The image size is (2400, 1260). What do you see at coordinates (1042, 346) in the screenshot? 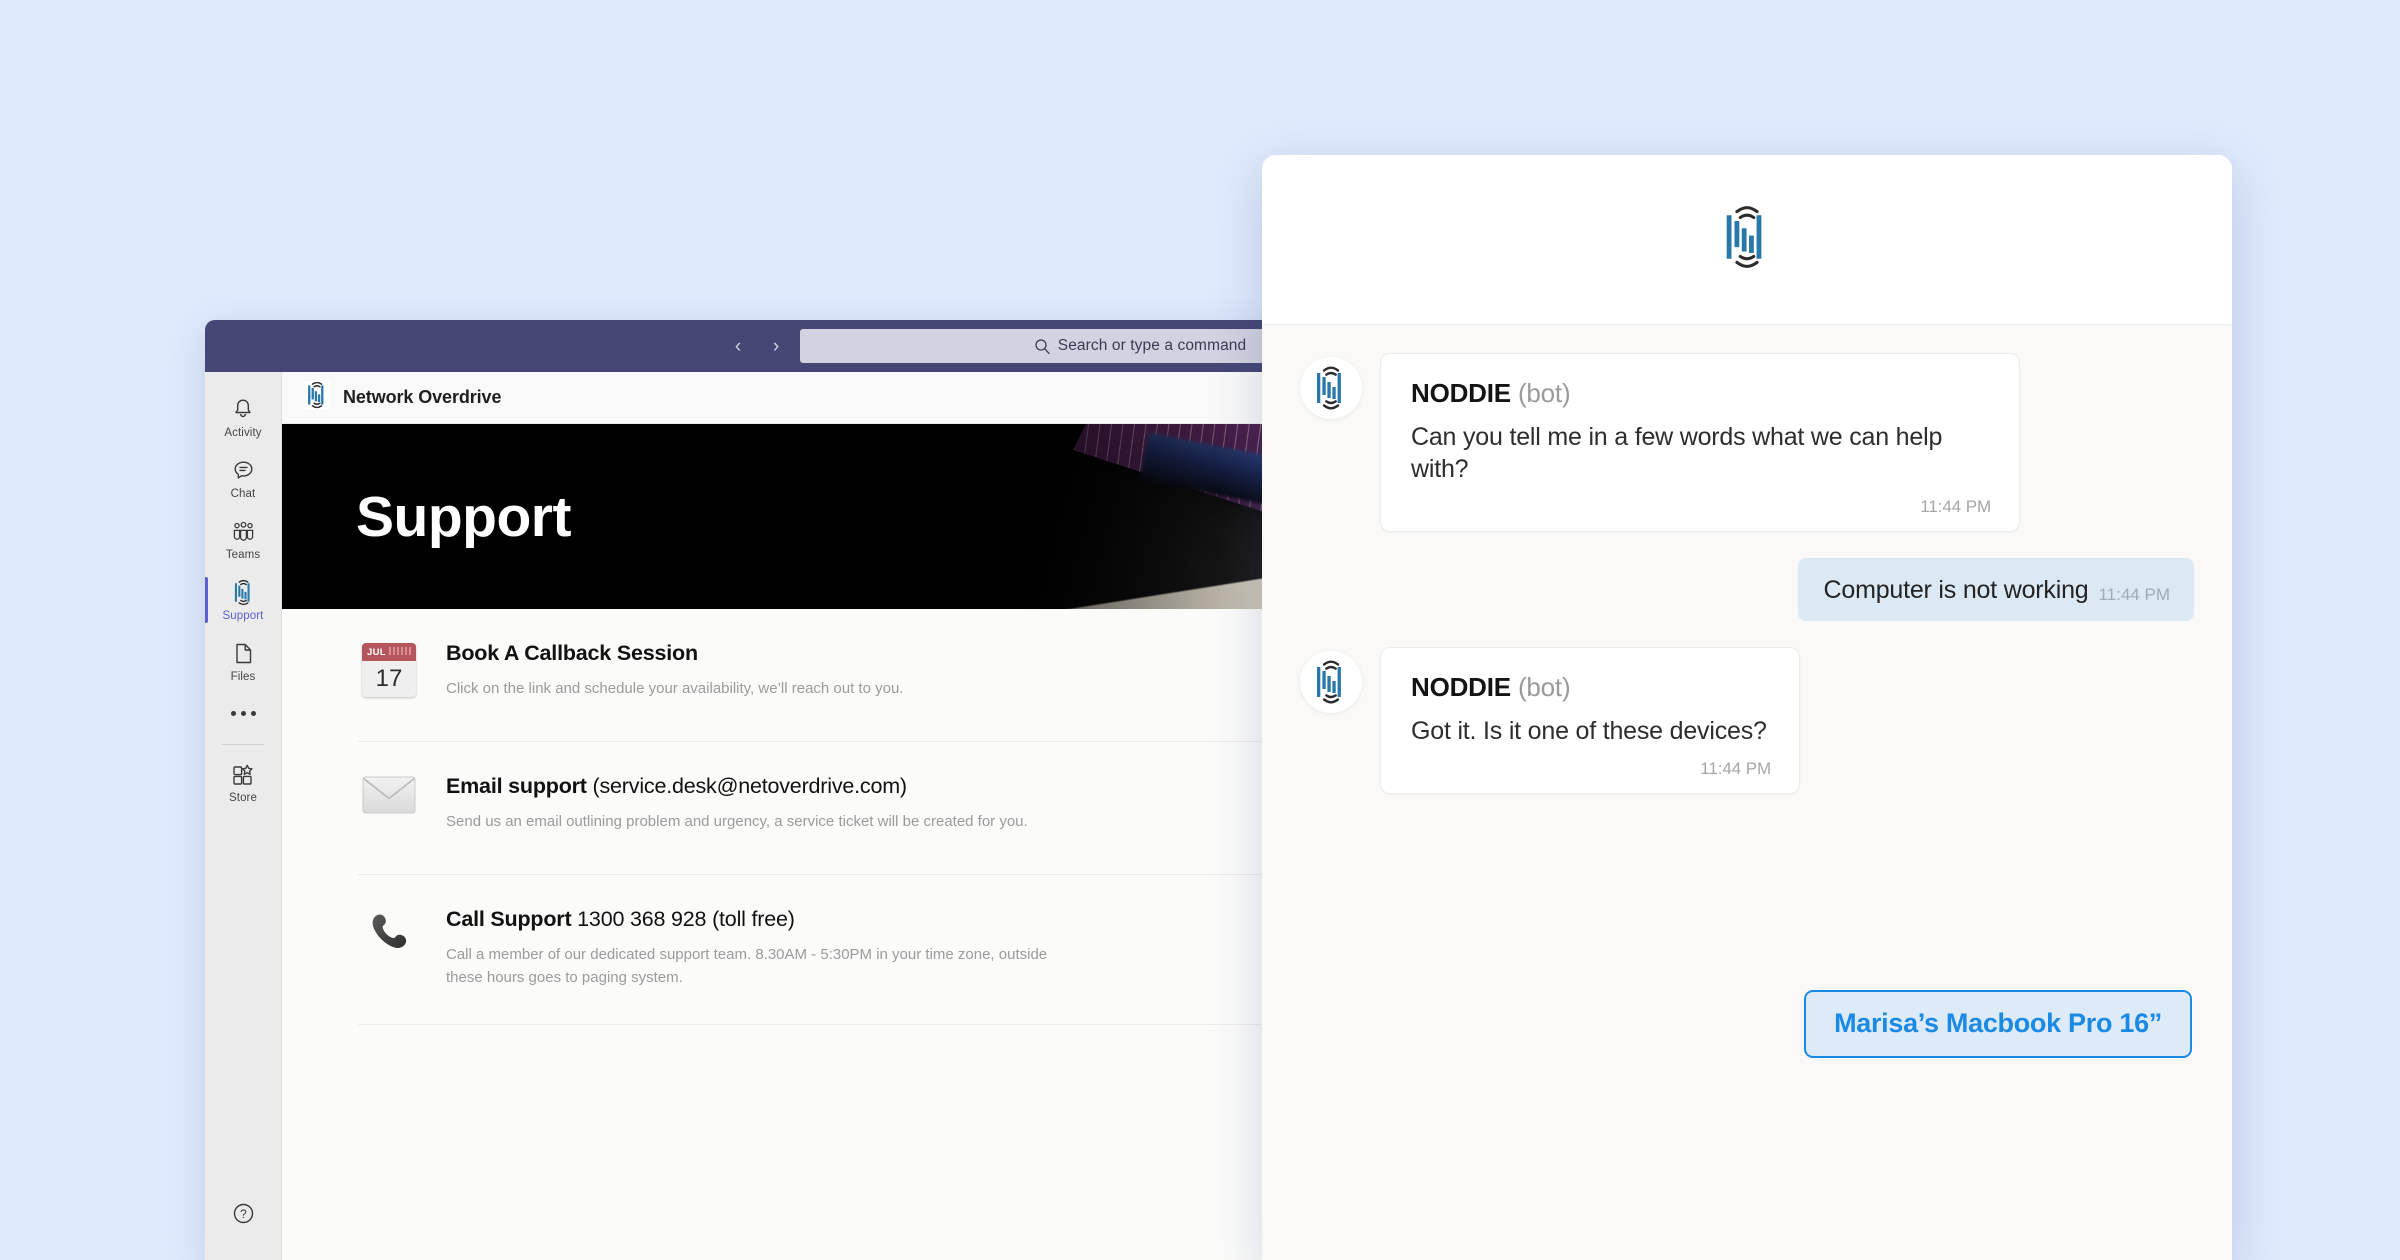
I see `search-icon` at bounding box center [1042, 346].